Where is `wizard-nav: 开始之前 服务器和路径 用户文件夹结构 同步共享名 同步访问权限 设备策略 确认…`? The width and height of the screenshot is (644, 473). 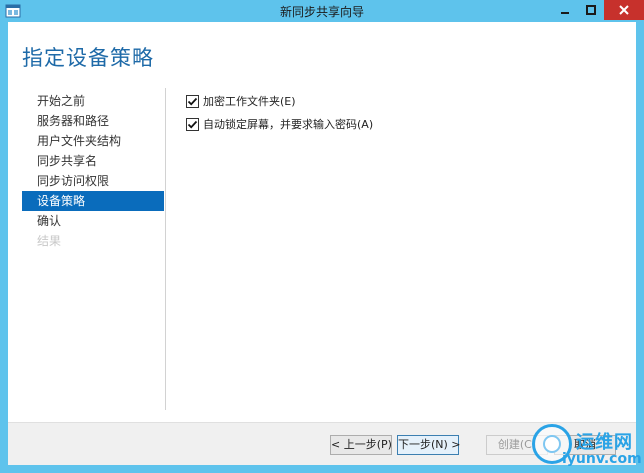
wizard-nav: 开始之前 服务器和路径 用户文件夹结构 同步共享名 同步访问权限 设备策略 确认… is located at coordinates (93, 171).